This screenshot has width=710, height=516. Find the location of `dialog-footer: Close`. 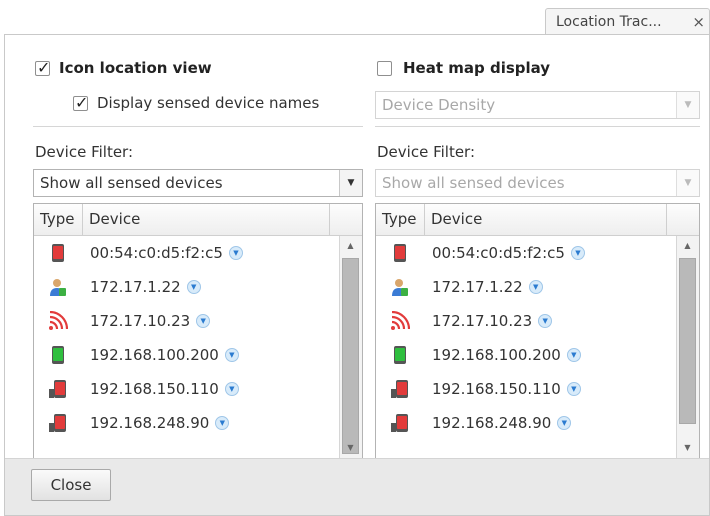

dialog-footer: Close is located at coordinates (357, 486).